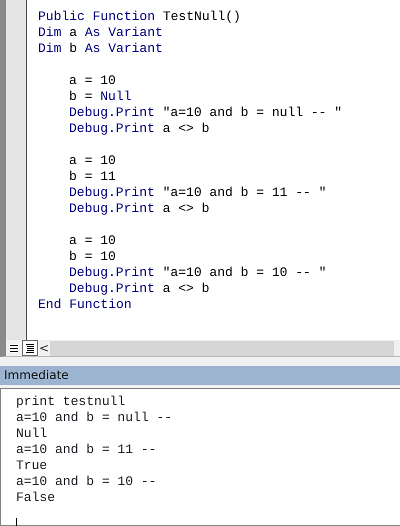 The height and width of the screenshot is (526, 400). What do you see at coordinates (100, 32) in the screenshot?
I see `code-line: Dim a As Variant` at bounding box center [100, 32].